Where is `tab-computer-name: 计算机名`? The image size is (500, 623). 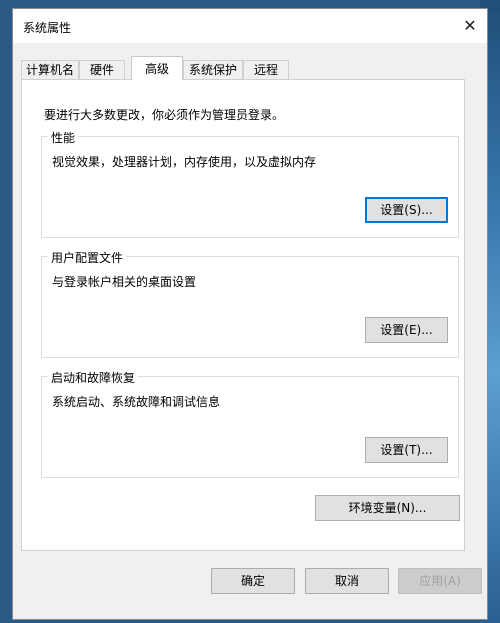 tab-computer-name: 计算机名 is located at coordinates (50, 69).